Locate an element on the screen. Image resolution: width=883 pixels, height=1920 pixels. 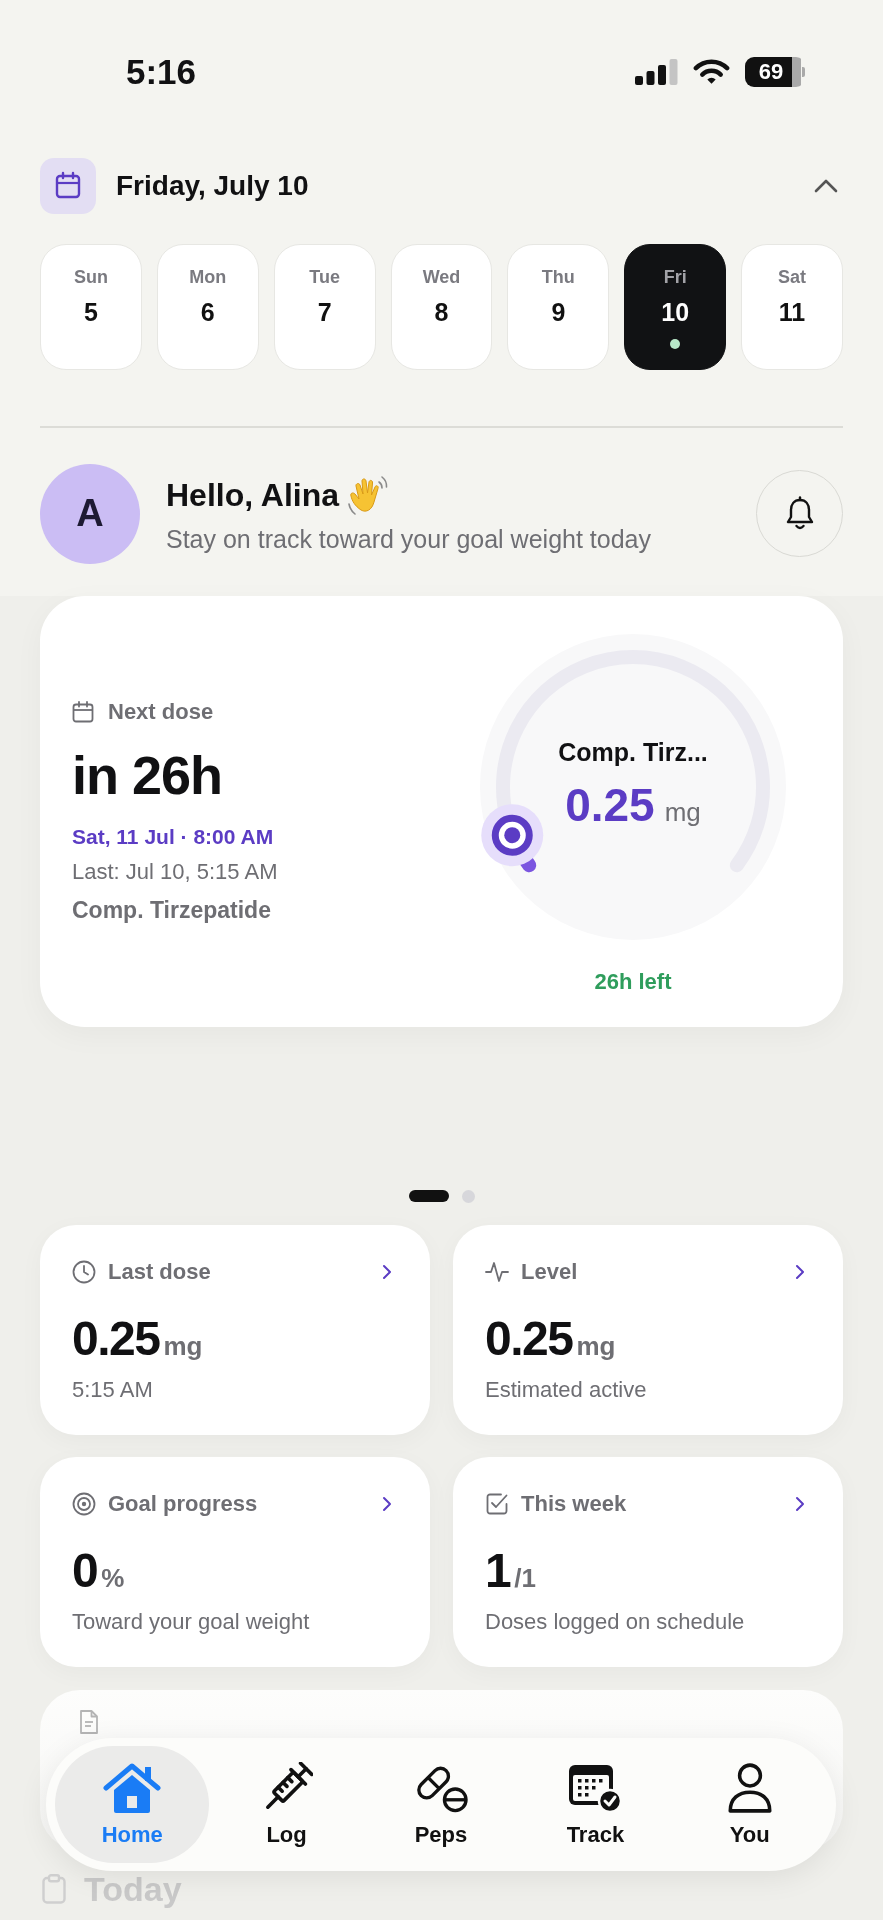
day-tile: Wed 8 is located at coordinates (441, 307).